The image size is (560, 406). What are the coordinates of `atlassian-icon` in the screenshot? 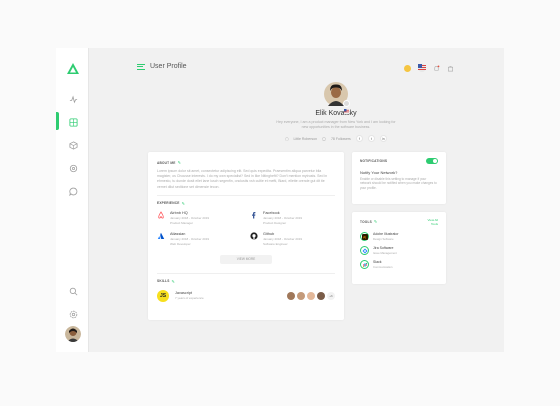 It's located at (161, 236).